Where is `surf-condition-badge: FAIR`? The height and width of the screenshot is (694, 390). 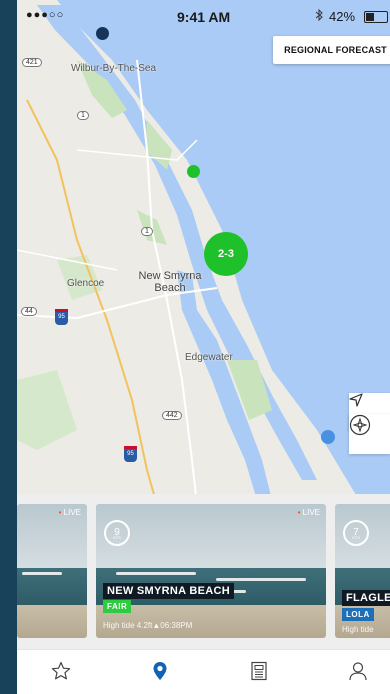
surf-condition-badge: FAIR is located at coordinates (117, 606).